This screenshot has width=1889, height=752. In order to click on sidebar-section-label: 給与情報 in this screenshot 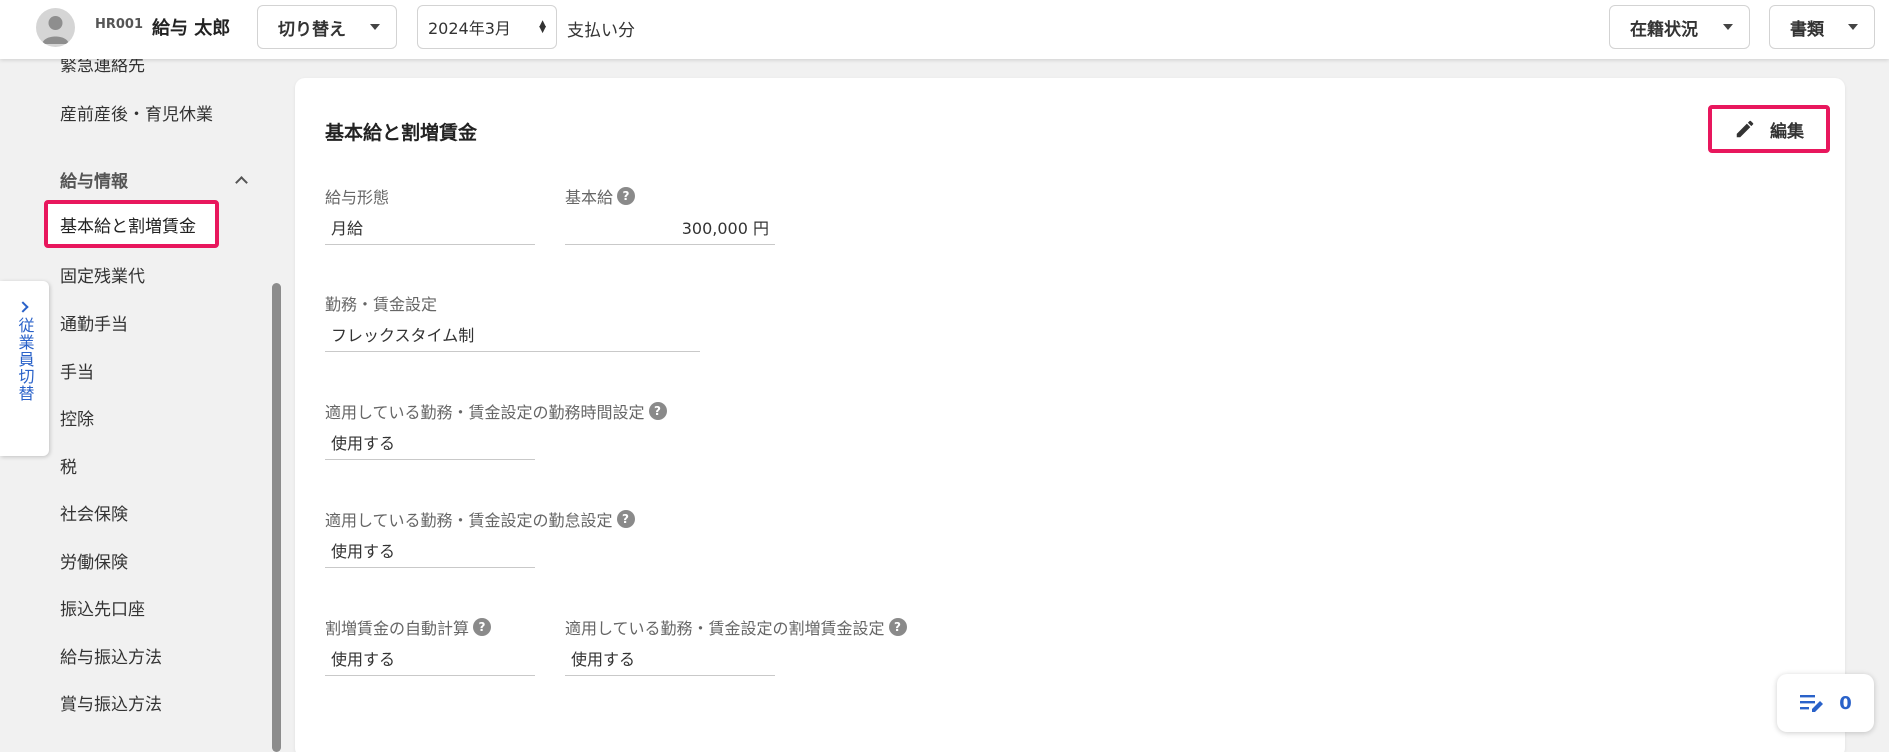, I will do `click(94, 182)`.